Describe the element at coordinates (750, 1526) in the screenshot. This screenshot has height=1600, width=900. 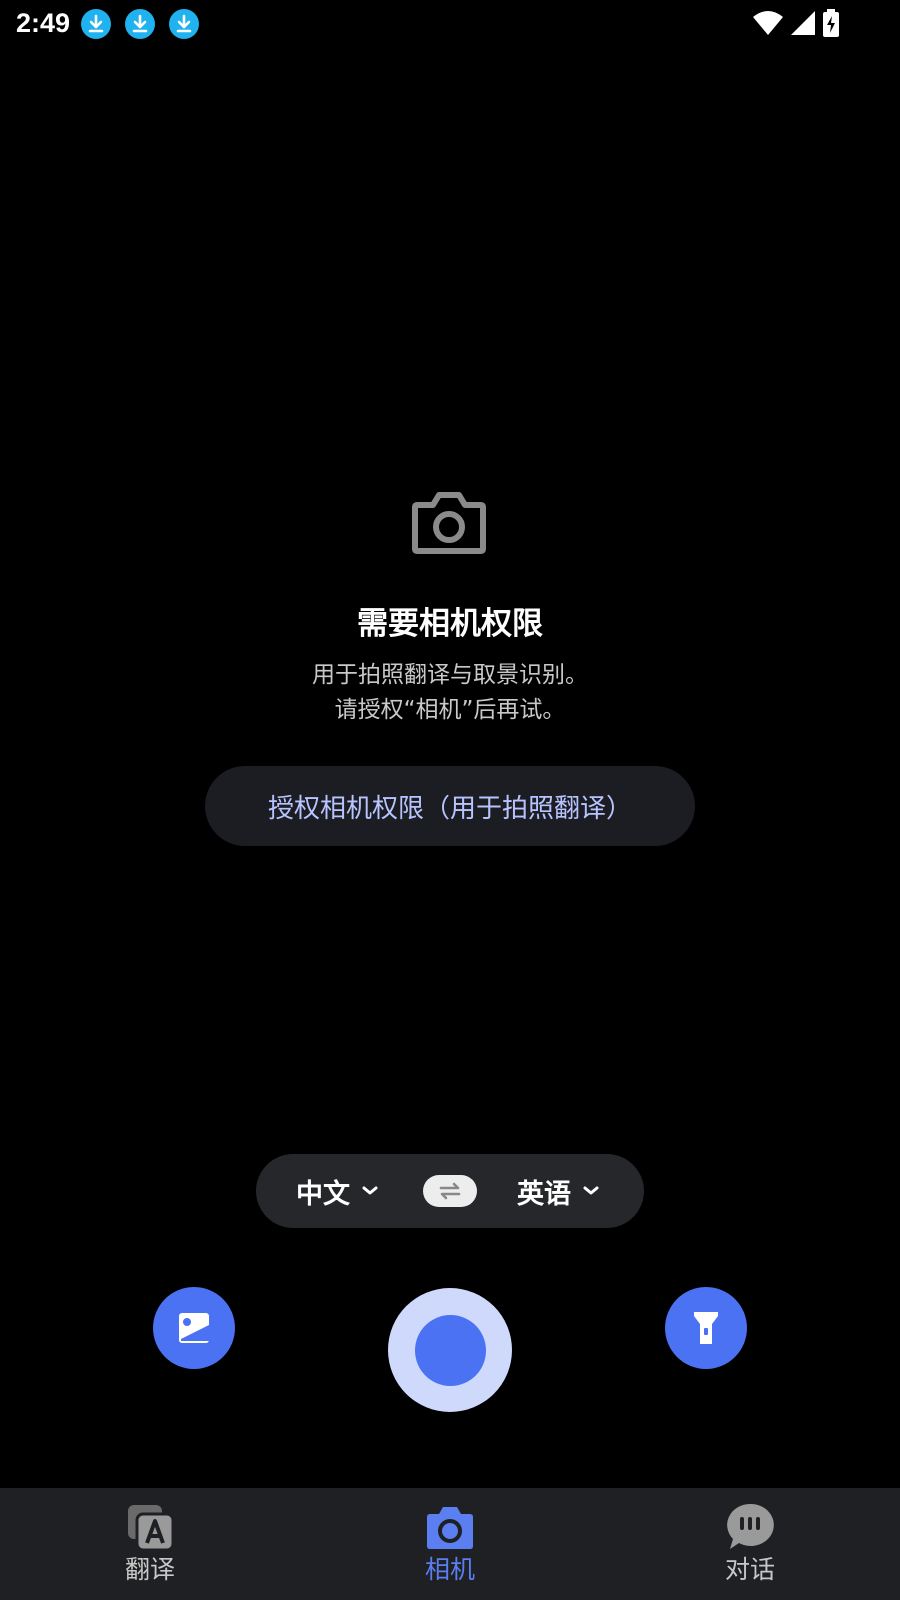
I see `chat-icon` at that location.